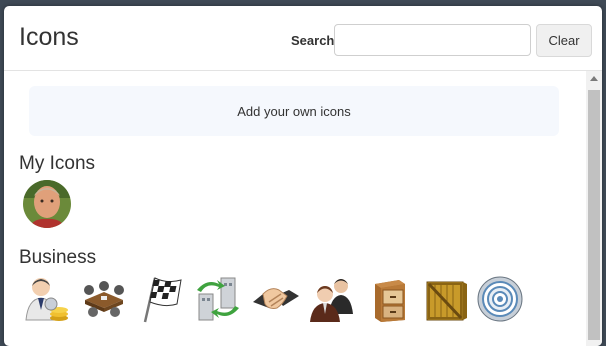  I want to click on scroll-up-arrow-icon, so click(594, 78).